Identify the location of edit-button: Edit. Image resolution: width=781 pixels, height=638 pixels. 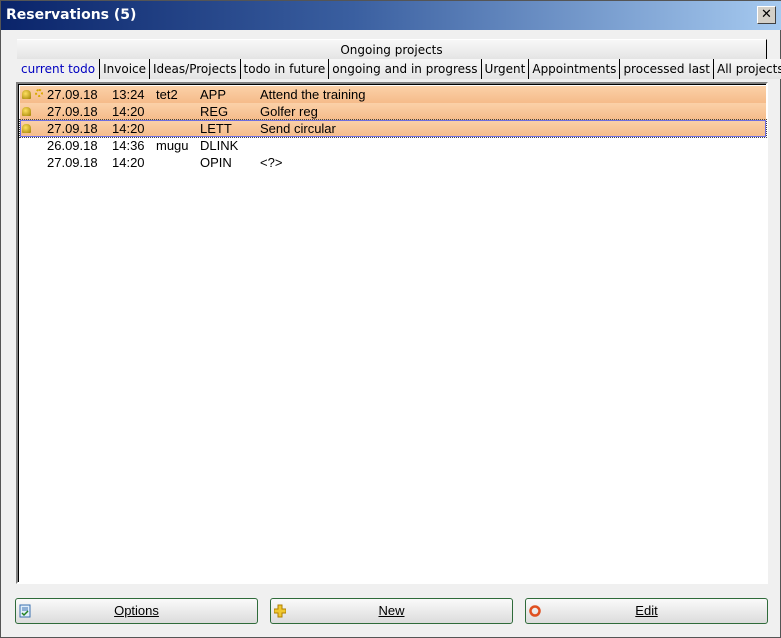
(646, 611).